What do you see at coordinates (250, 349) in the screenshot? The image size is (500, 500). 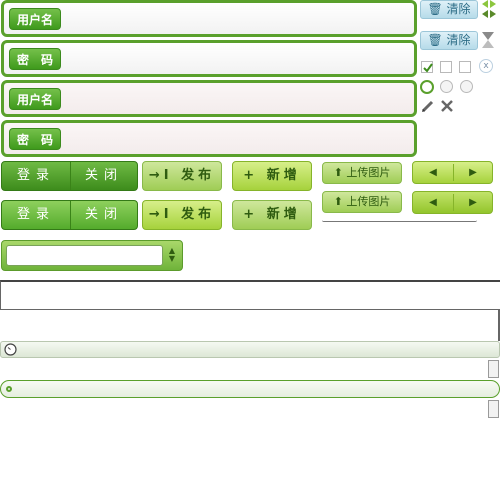 I see `search-bar` at bounding box center [250, 349].